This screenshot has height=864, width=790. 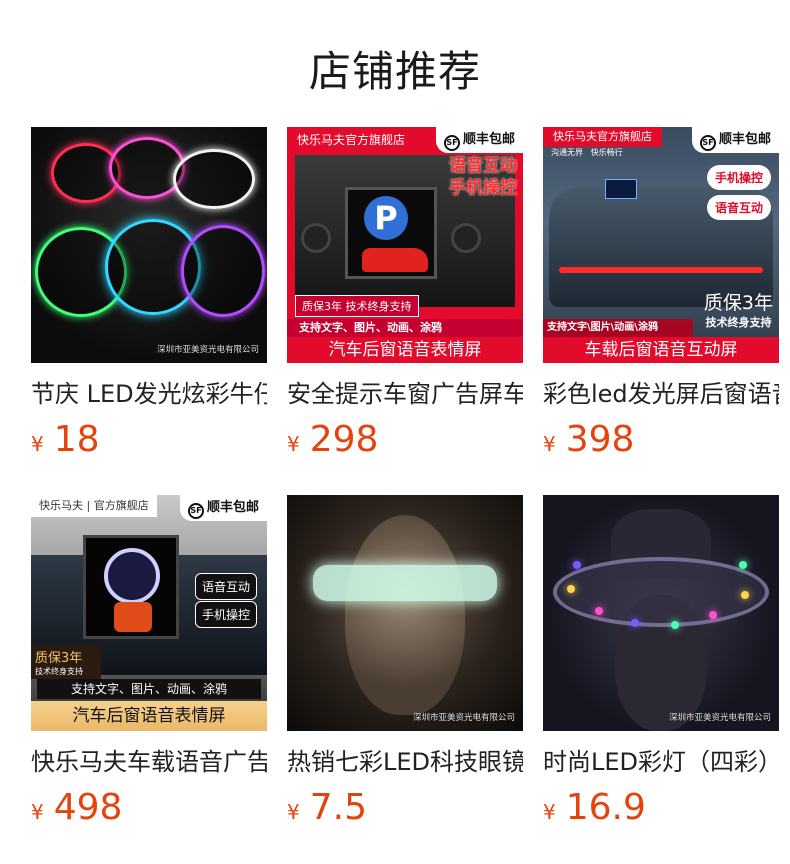 I want to click on led-panel, so click(x=131, y=587).